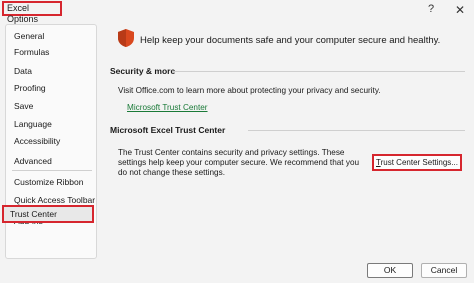 The height and width of the screenshot is (283, 474). What do you see at coordinates (37, 141) in the screenshot?
I see `sidebar-item-accessibility: Accessibility` at bounding box center [37, 141].